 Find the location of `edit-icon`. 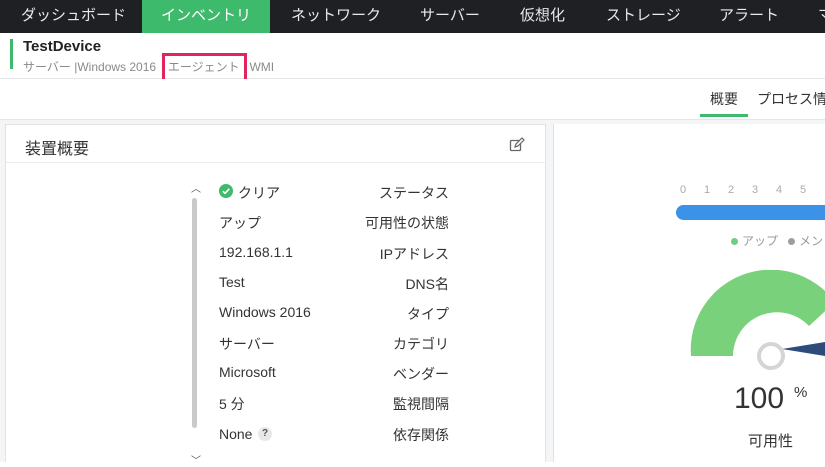

edit-icon is located at coordinates (517, 145).